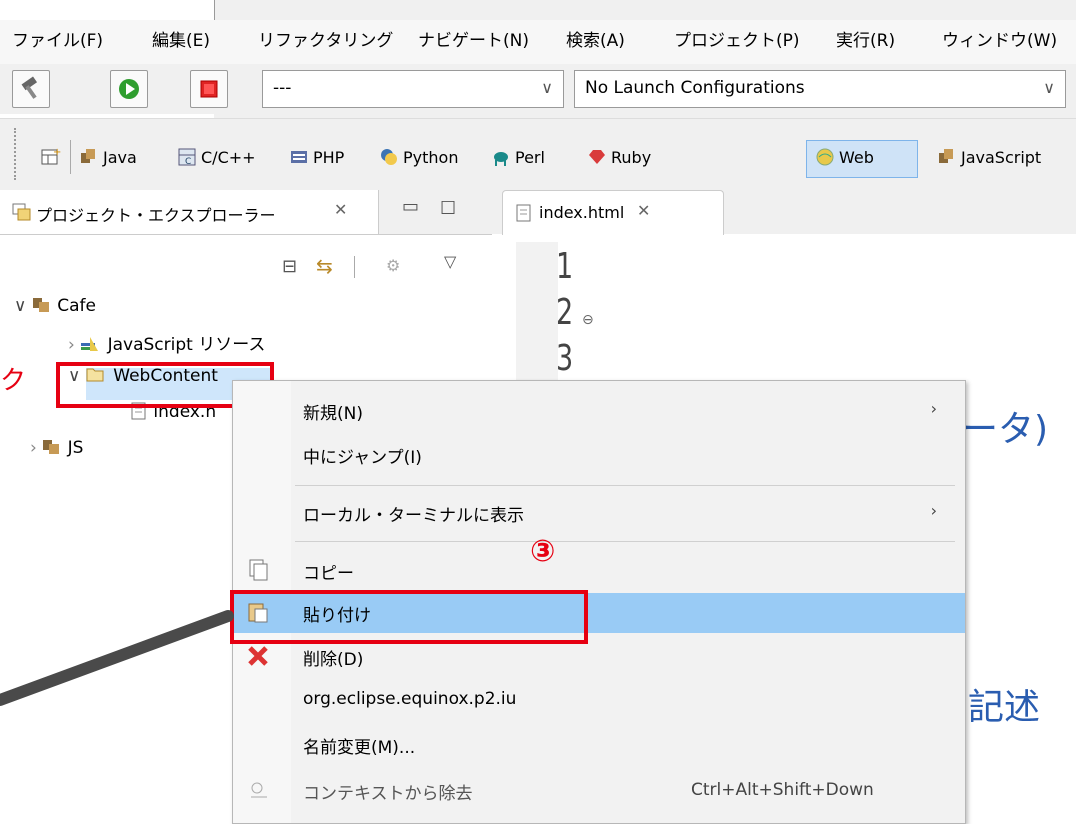 This screenshot has width=1076, height=824. Describe the element at coordinates (737, 38) in the screenshot. I see `menu-project: プロジェクト(P)` at that location.